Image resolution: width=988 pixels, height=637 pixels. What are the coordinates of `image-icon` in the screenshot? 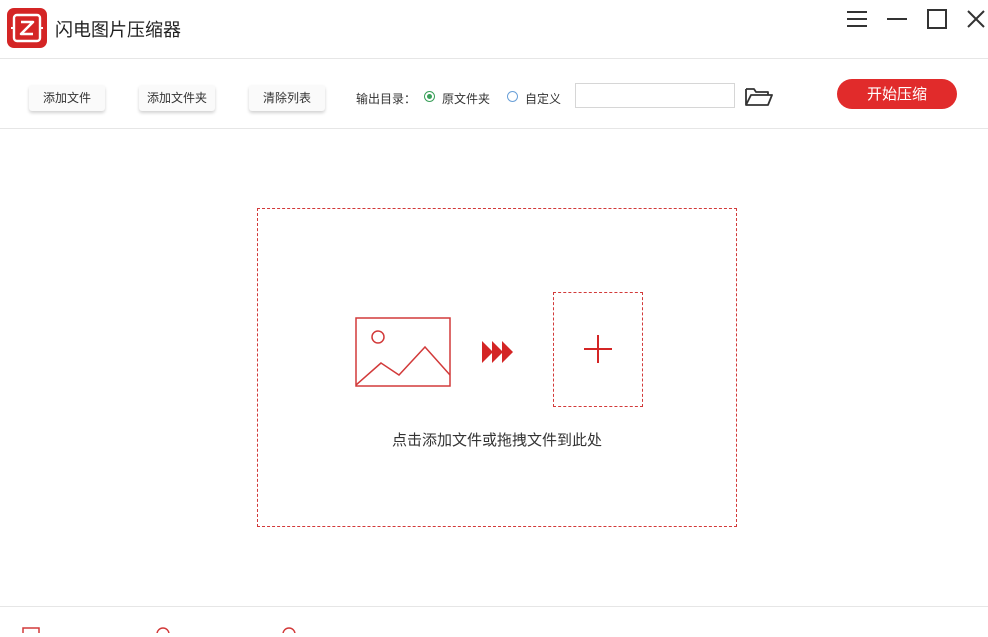 It's located at (403, 352).